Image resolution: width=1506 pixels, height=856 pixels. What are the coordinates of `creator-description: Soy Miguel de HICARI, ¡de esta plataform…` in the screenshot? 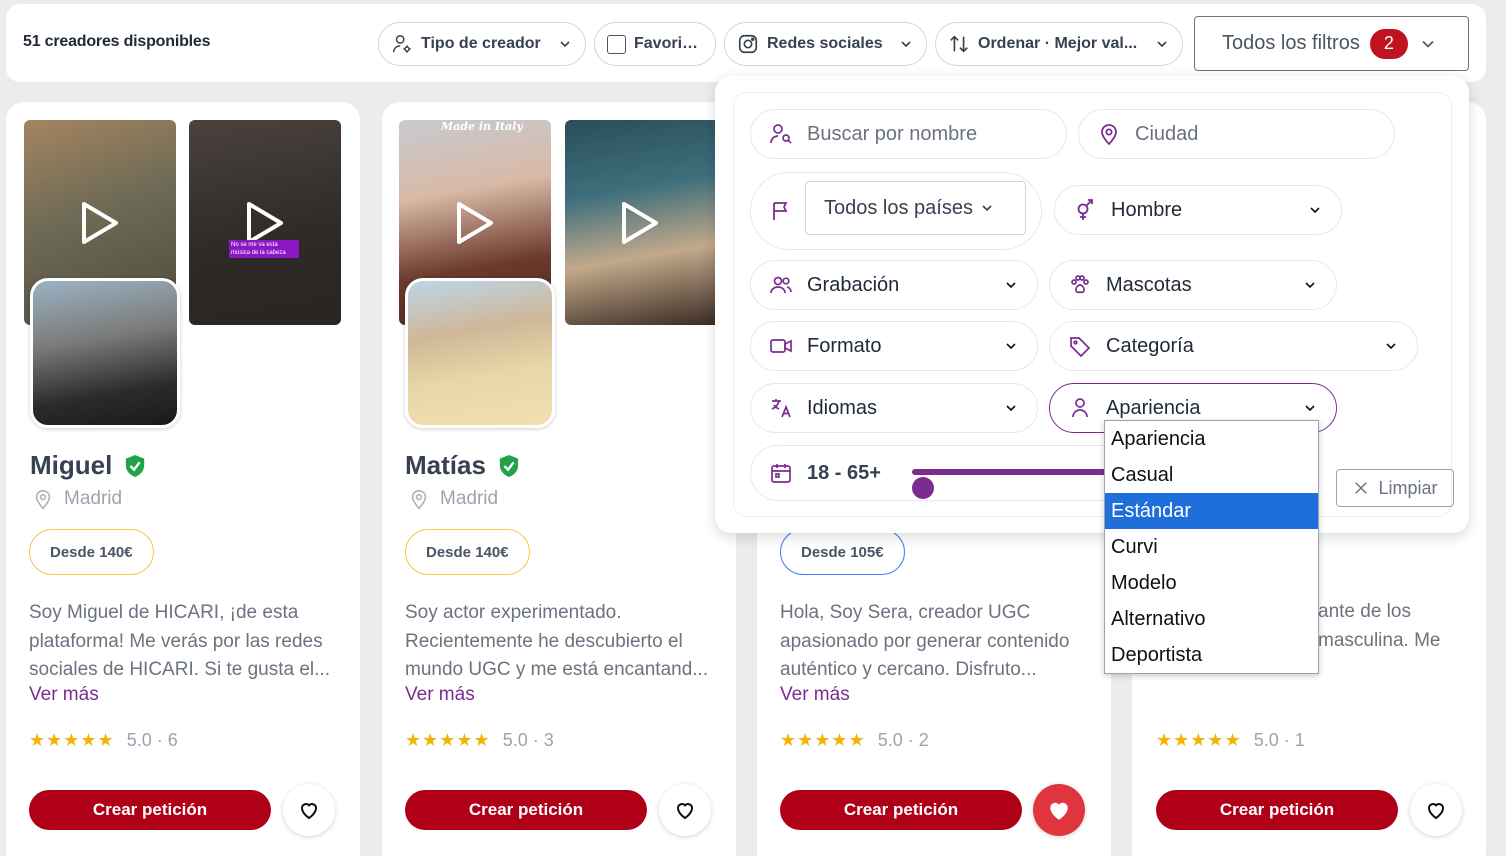 It's located at (179, 641).